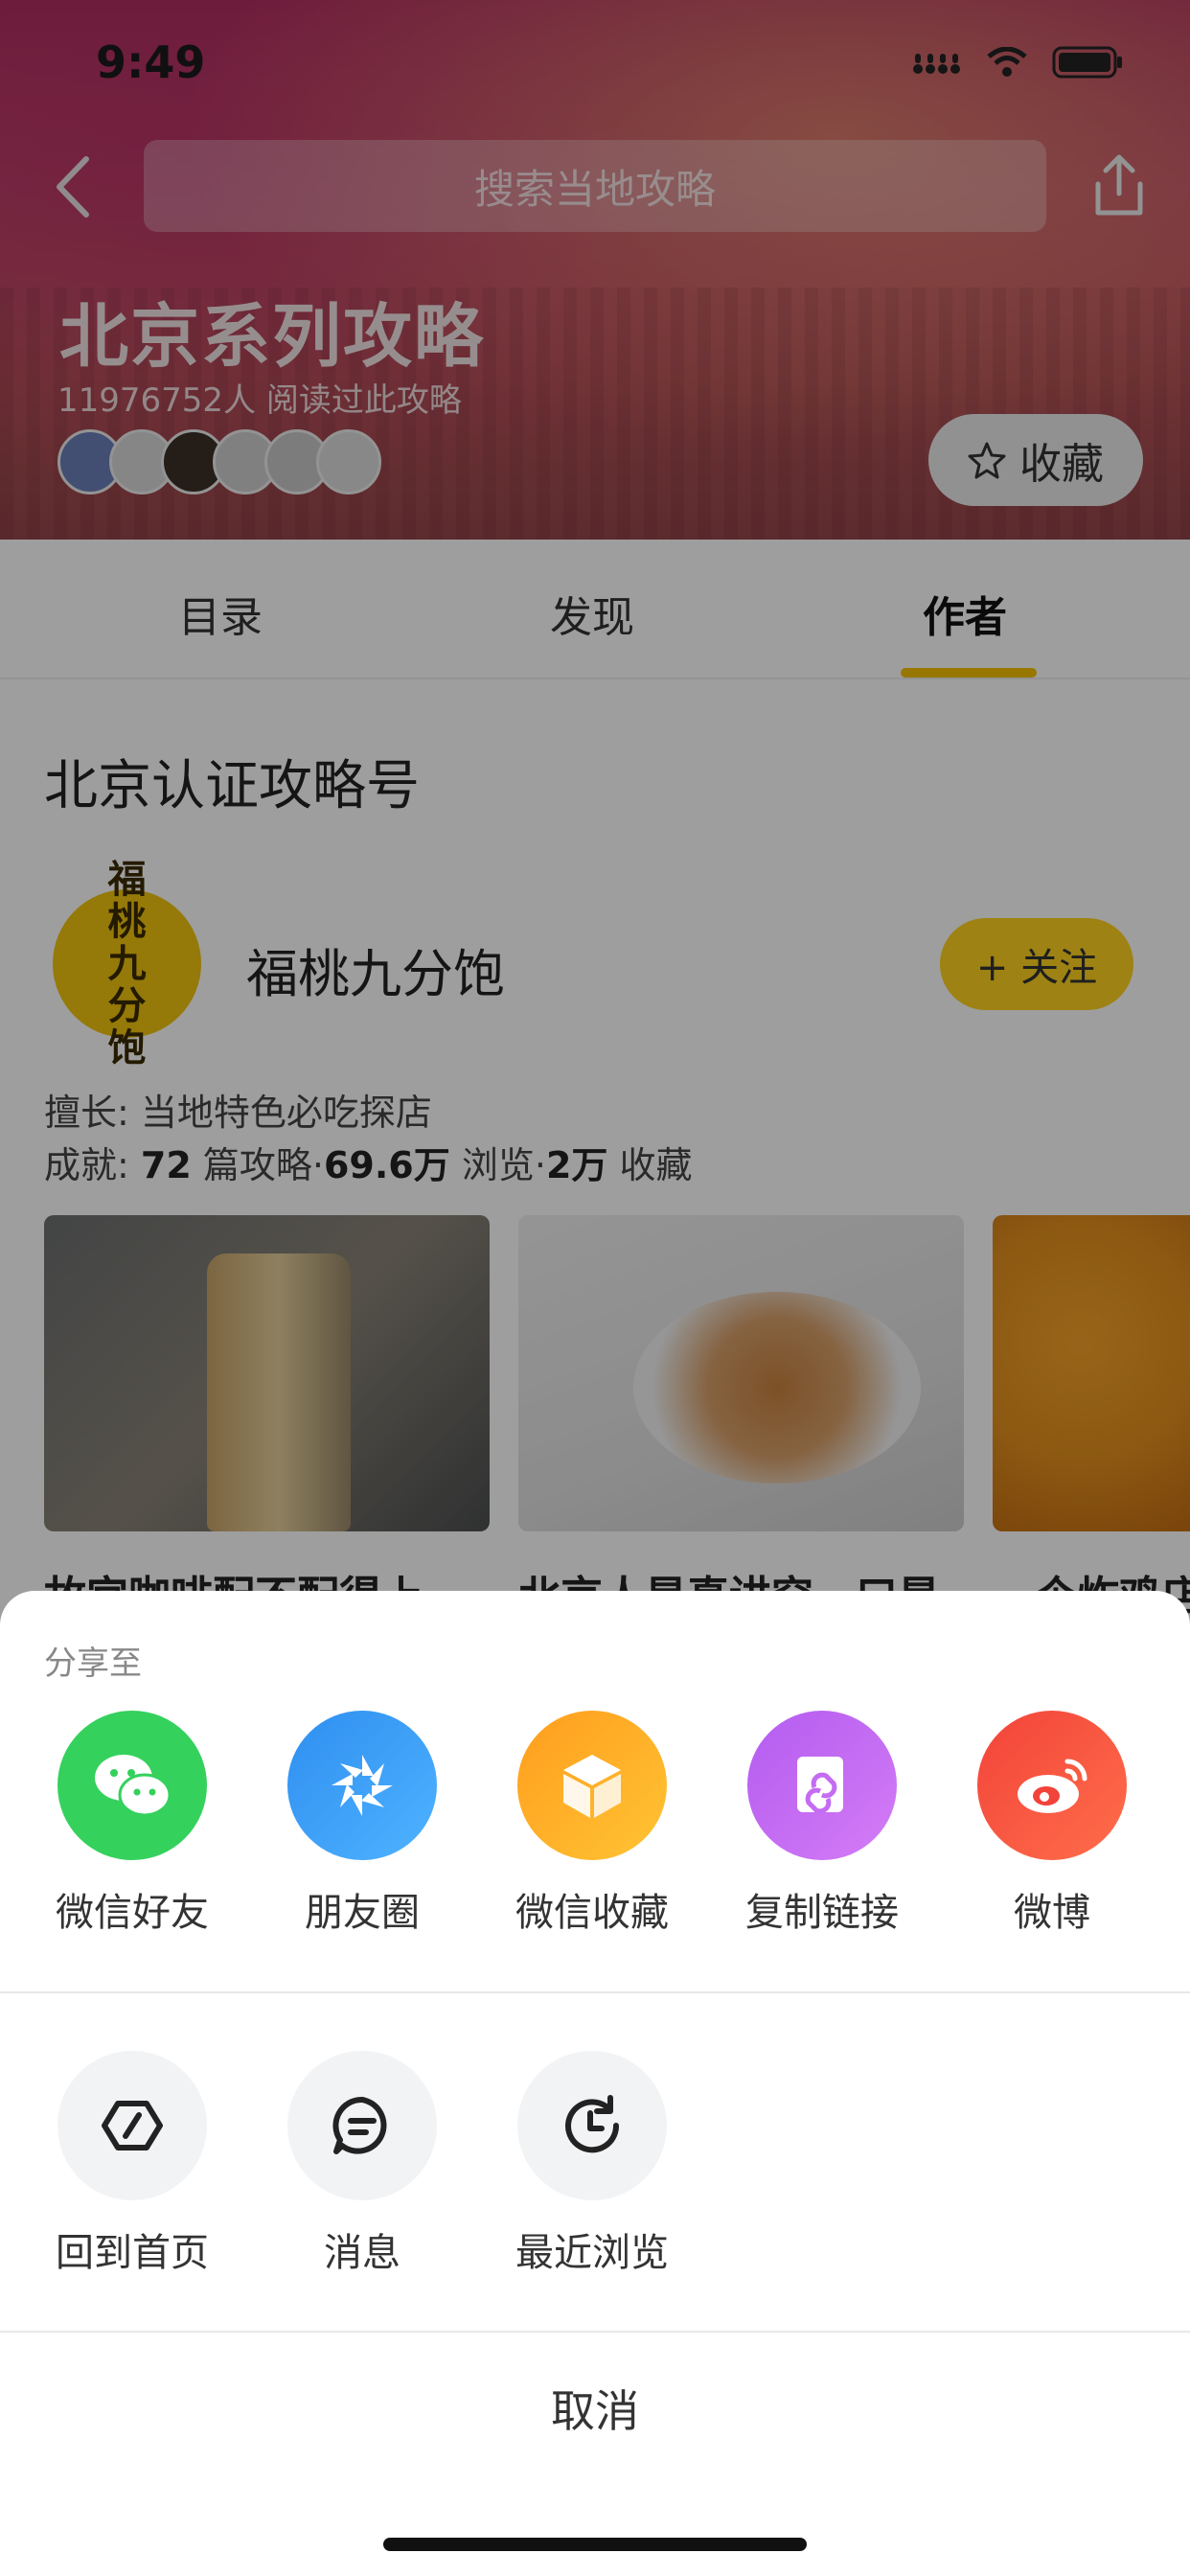  I want to click on share-label: 微博, so click(1052, 1913).